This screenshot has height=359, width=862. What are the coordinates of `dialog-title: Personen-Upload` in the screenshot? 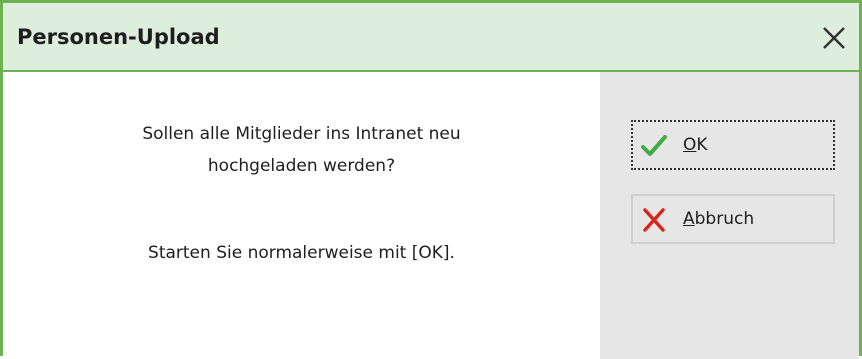 It's located at (118, 37).